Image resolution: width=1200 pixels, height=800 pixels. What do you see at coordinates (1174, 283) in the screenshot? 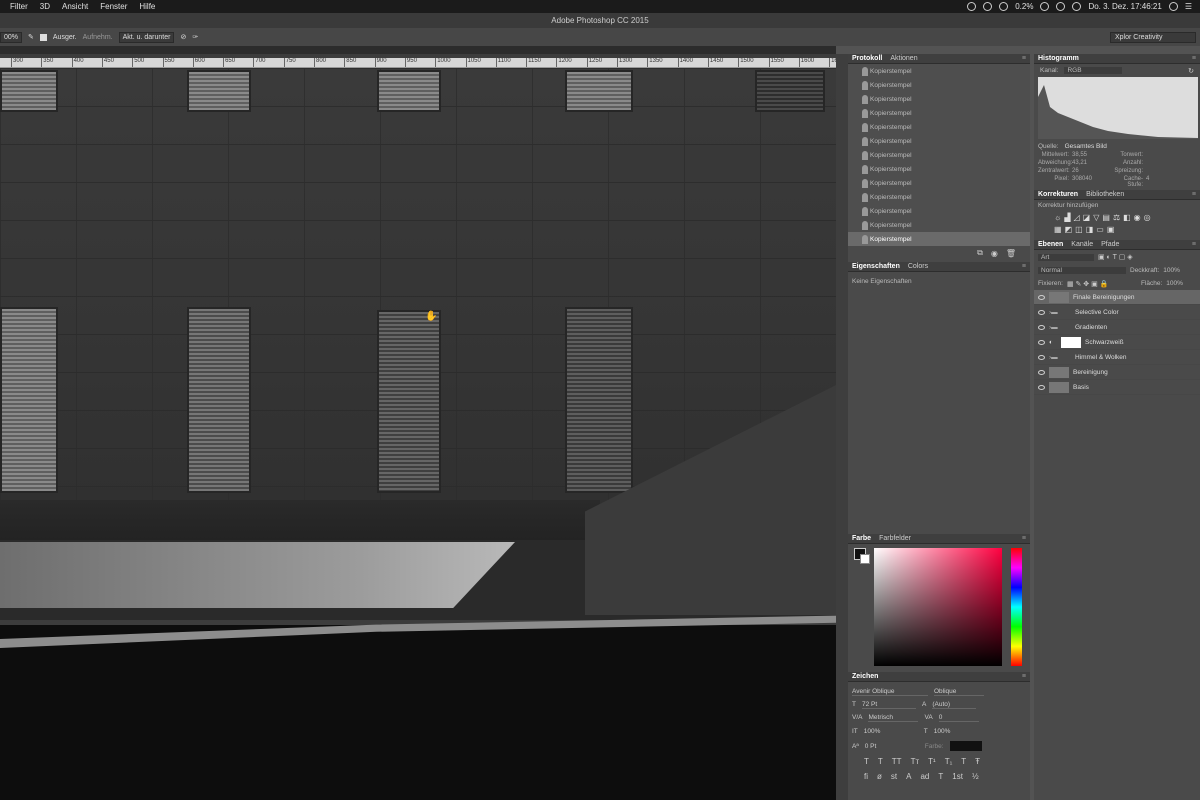
I see `fill-field: 100%` at bounding box center [1174, 283].